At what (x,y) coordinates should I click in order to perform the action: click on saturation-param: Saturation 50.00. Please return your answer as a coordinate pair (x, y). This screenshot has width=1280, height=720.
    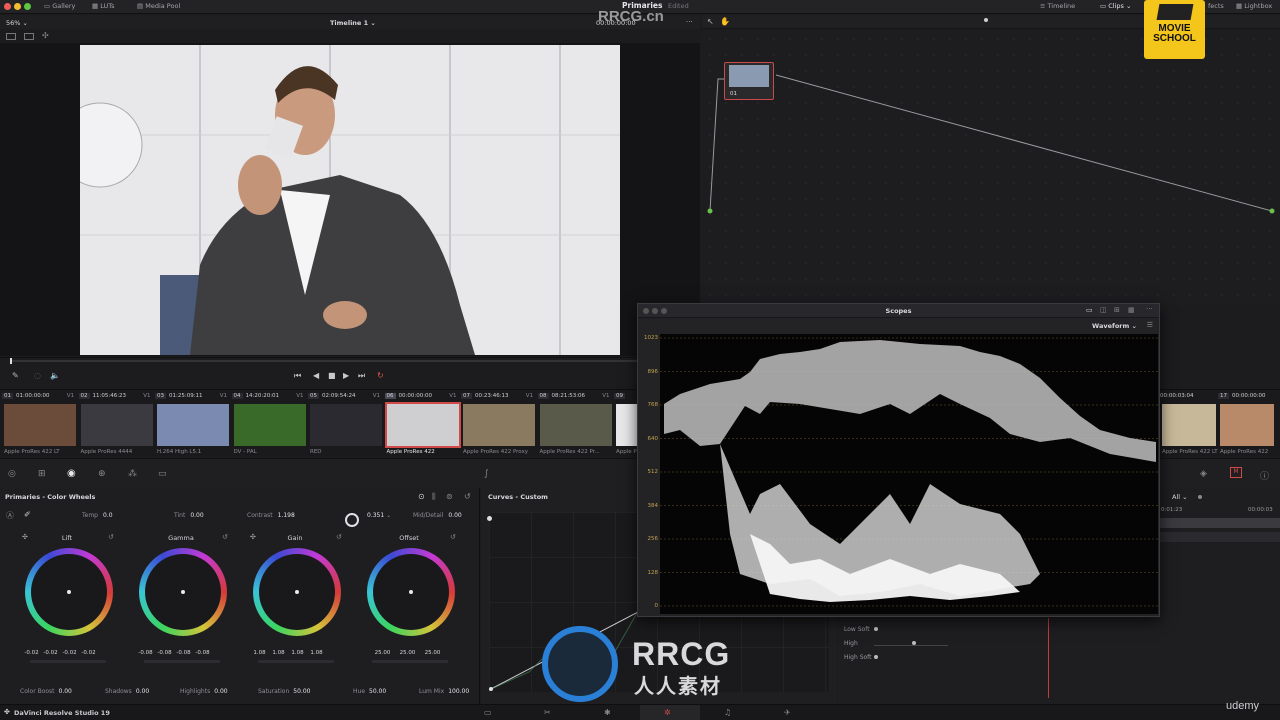
    Looking at the image, I should click on (284, 691).